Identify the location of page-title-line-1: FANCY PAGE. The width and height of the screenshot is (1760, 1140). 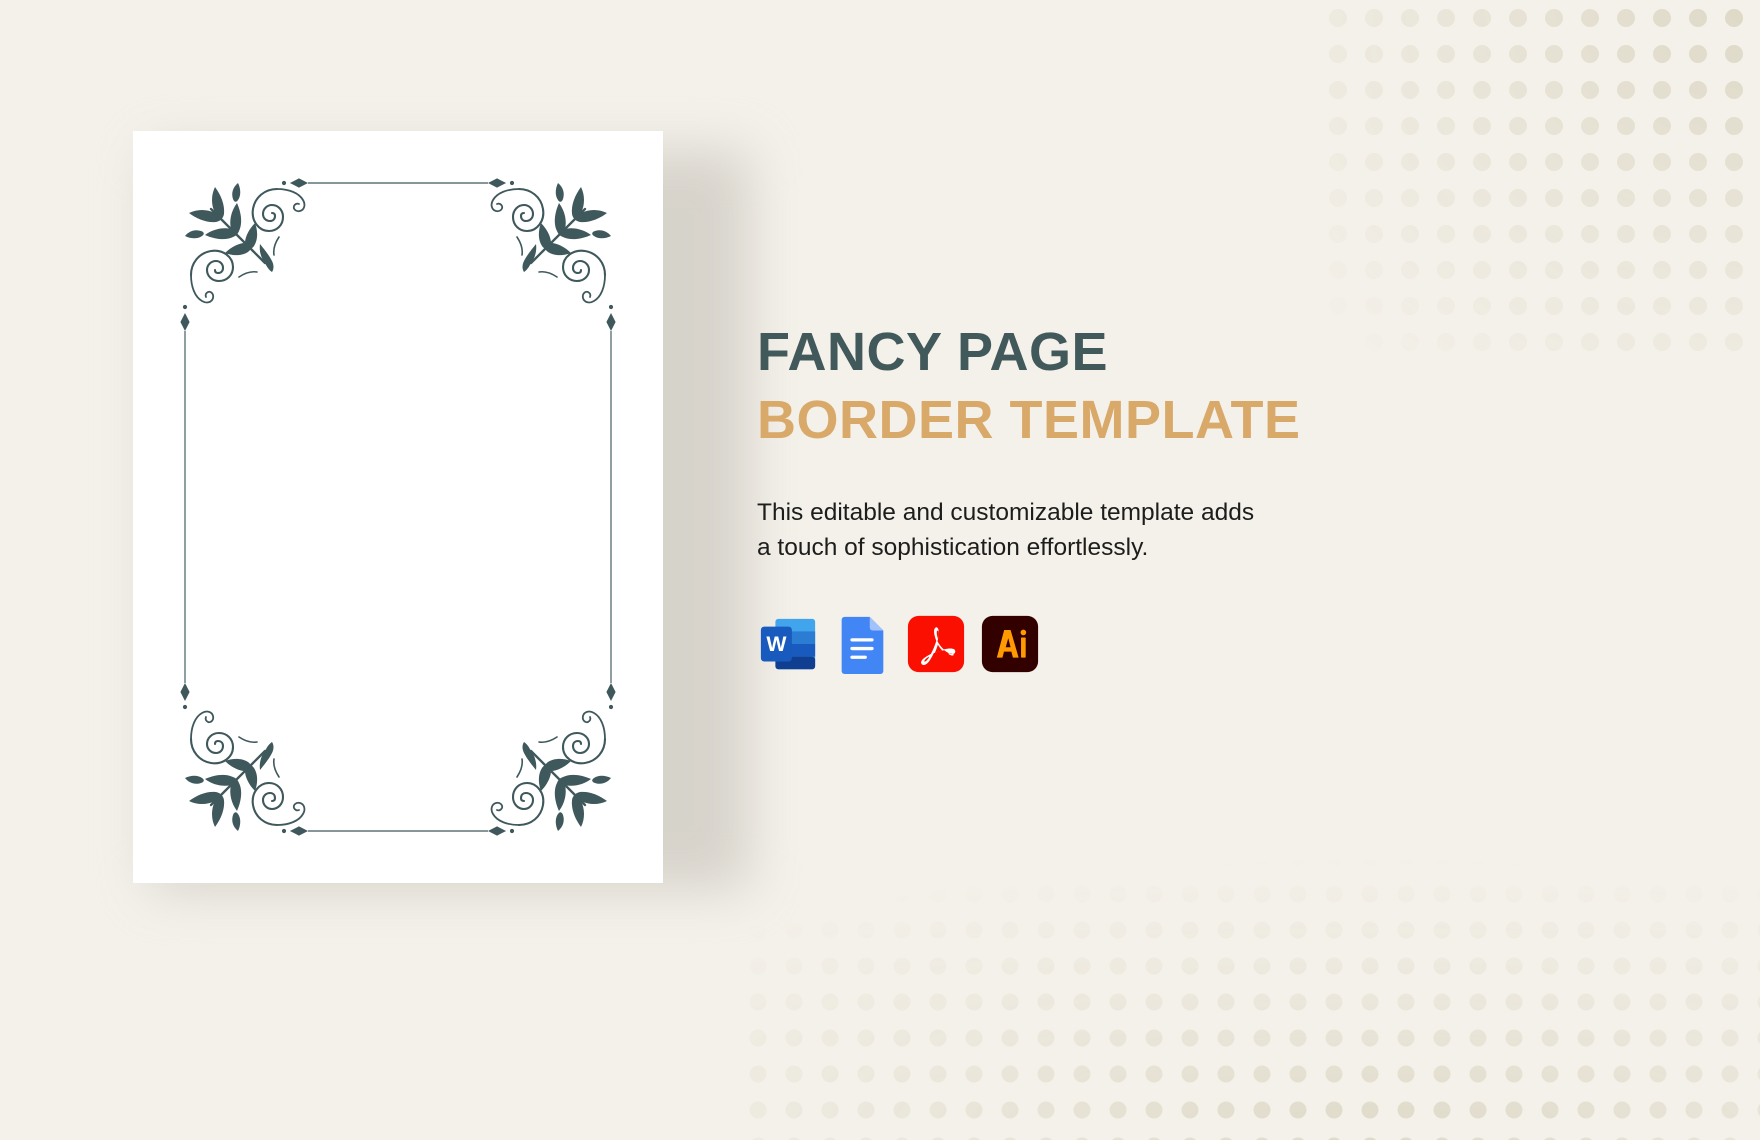
(933, 352).